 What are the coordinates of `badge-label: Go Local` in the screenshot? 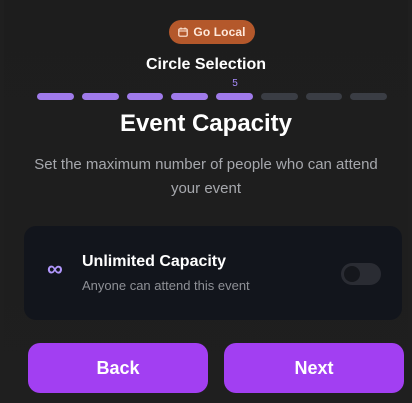 It's located at (219, 32).